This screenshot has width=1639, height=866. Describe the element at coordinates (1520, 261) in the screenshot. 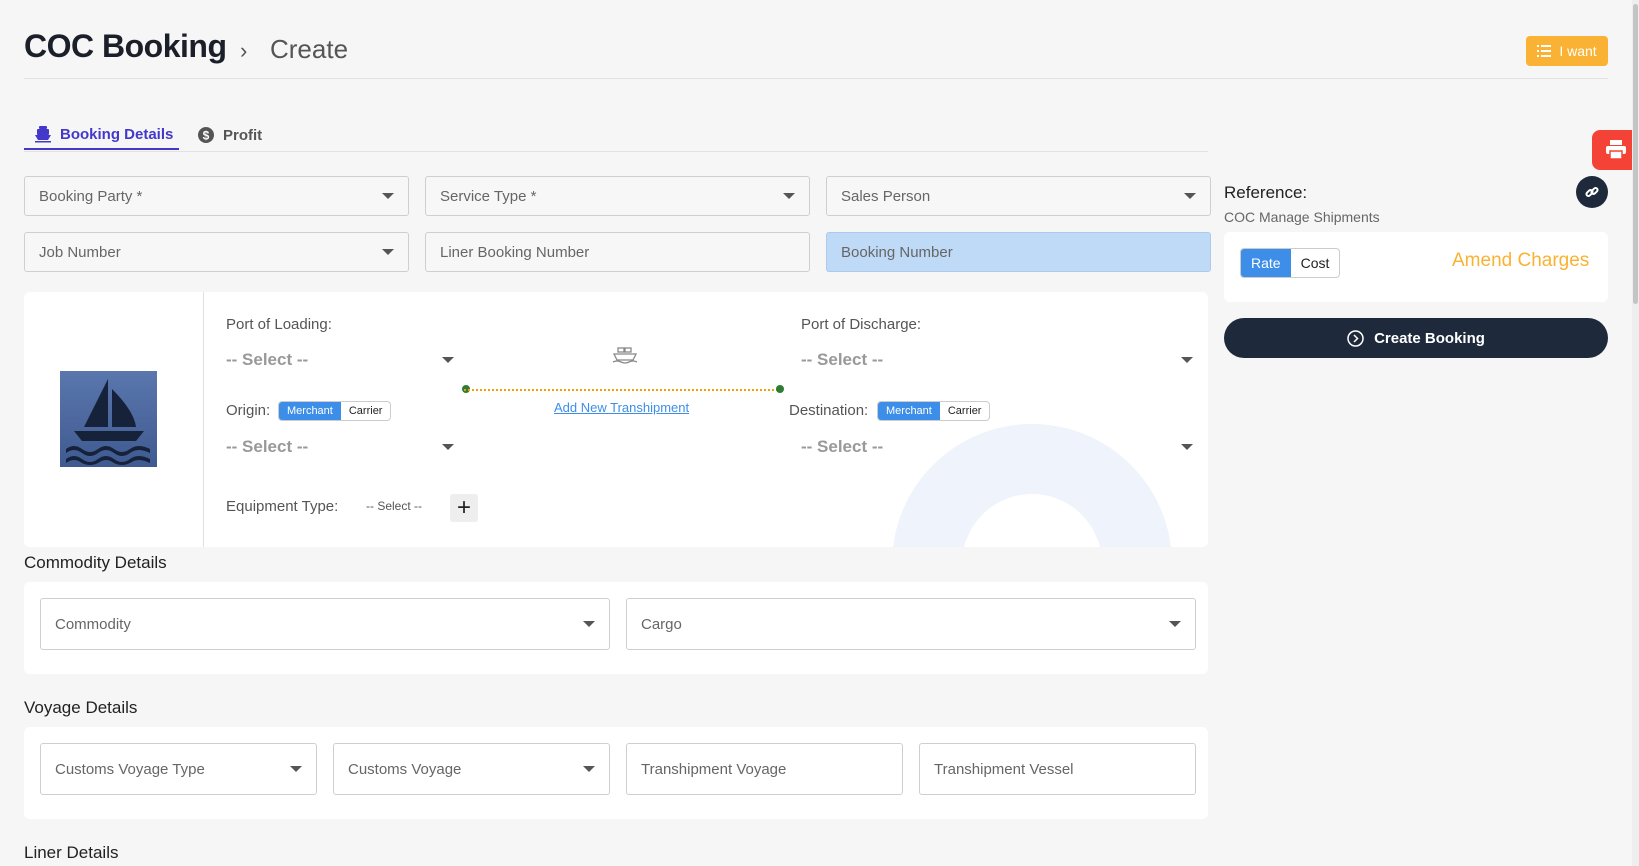

I see `amend-charges-link: Amend Charges` at that location.